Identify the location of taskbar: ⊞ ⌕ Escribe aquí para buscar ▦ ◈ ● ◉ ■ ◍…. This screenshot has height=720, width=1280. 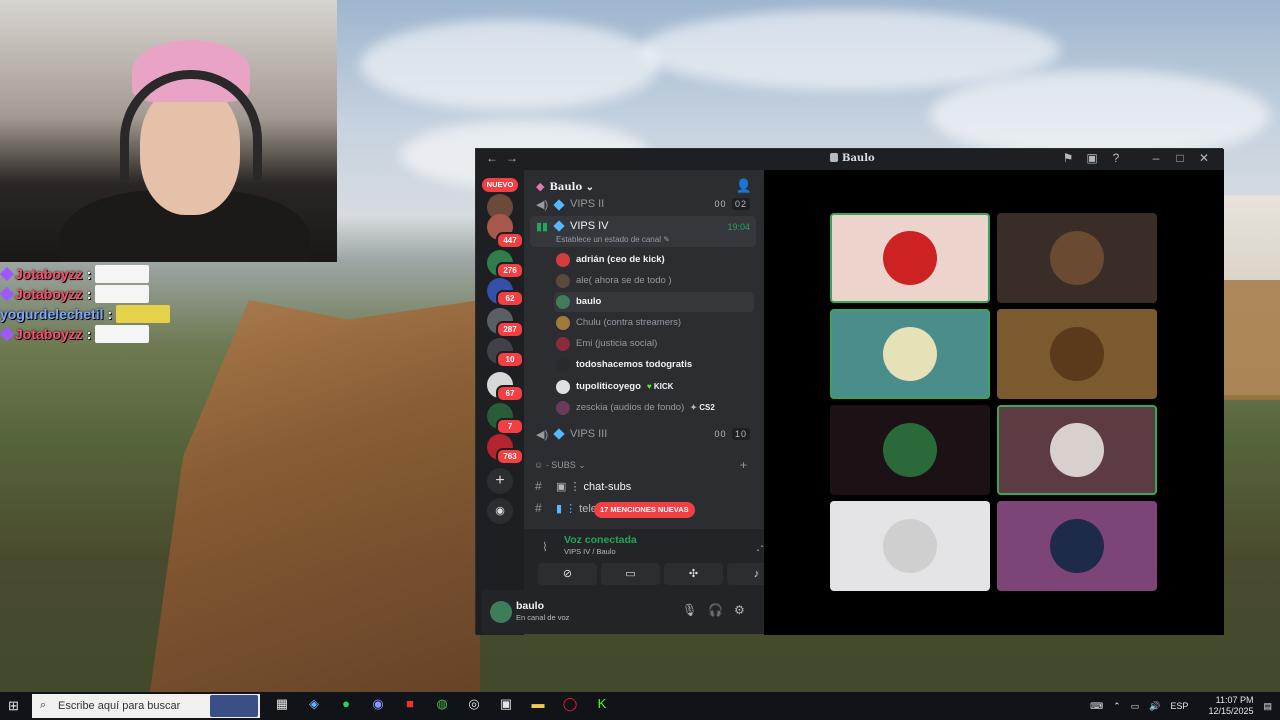
(640, 706).